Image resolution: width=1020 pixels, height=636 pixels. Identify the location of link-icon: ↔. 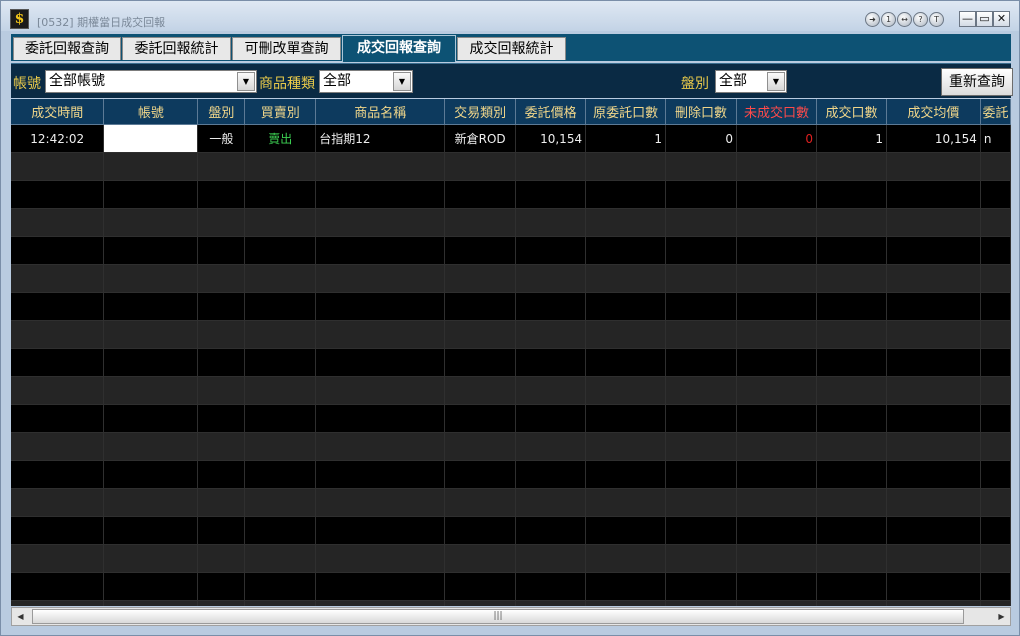
(904, 19).